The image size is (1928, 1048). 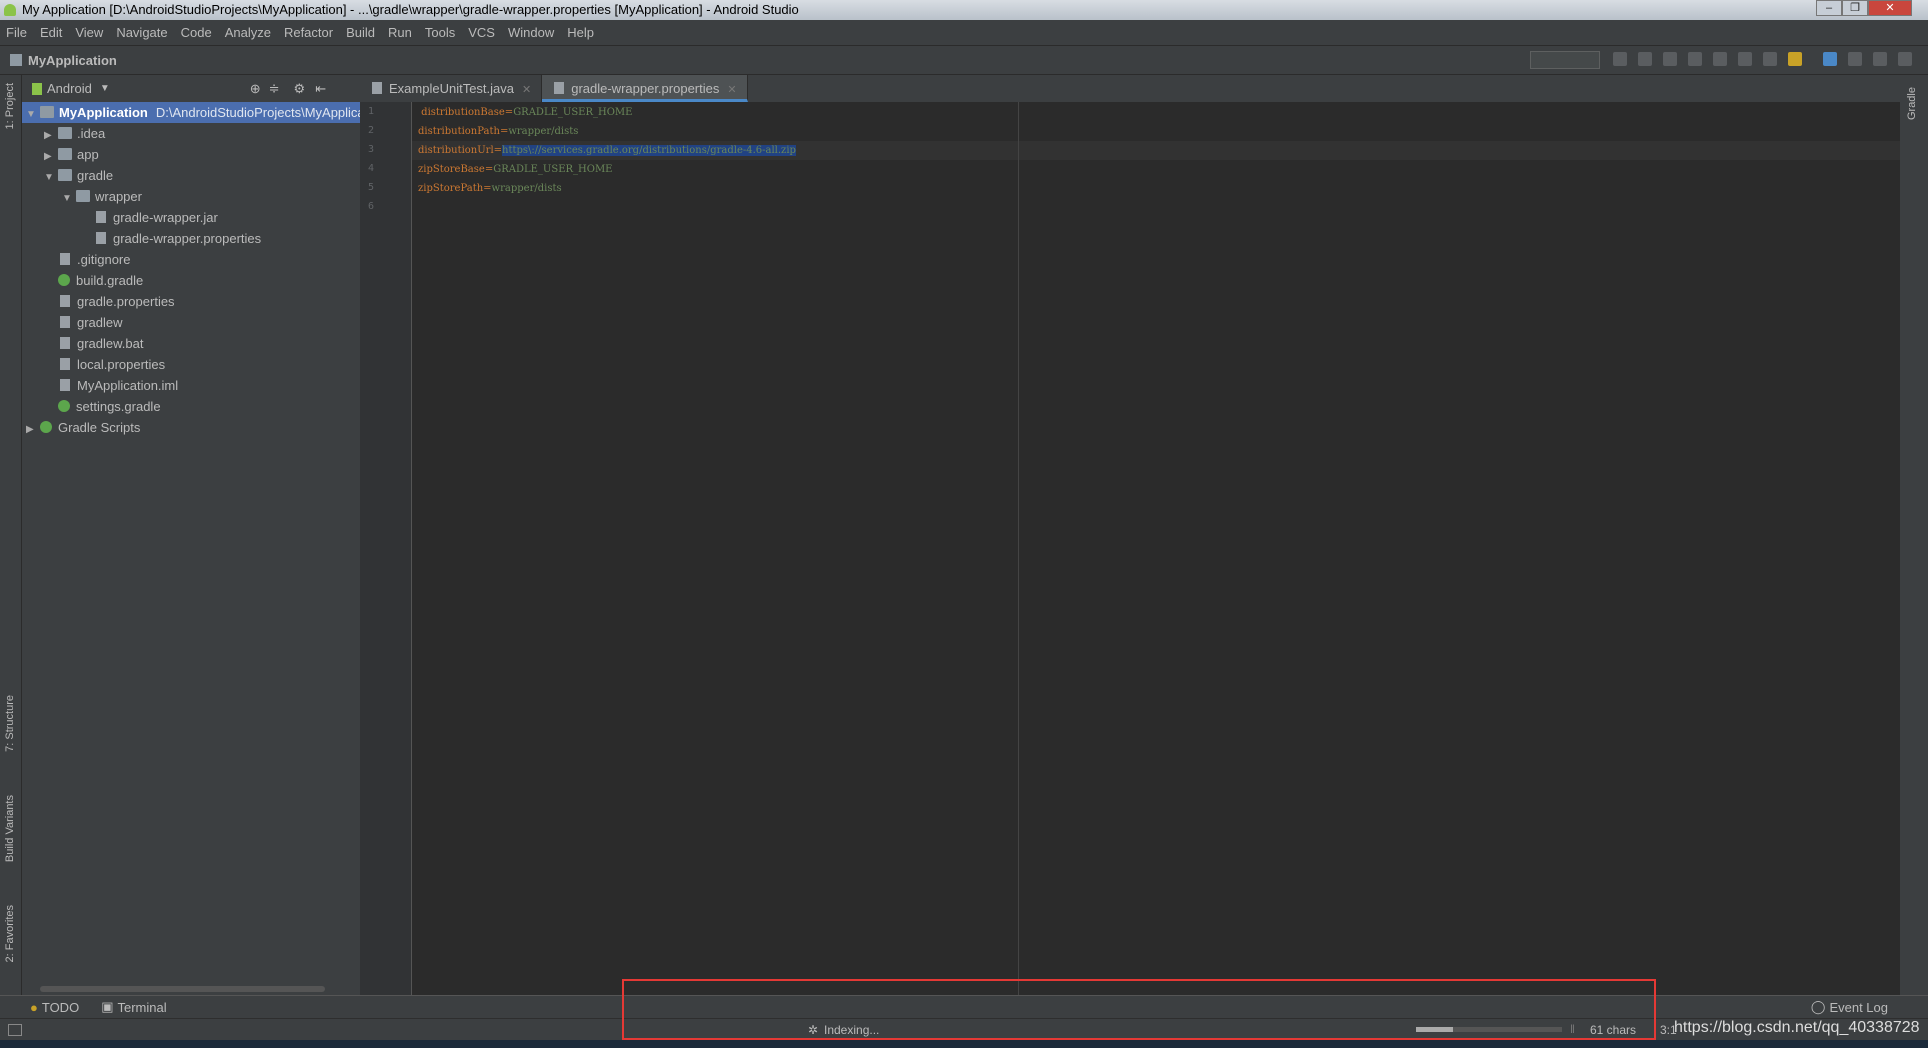 I want to click on tab-exampleunittest-java: ExampleUnitTest.java ✕, so click(x=451, y=88).